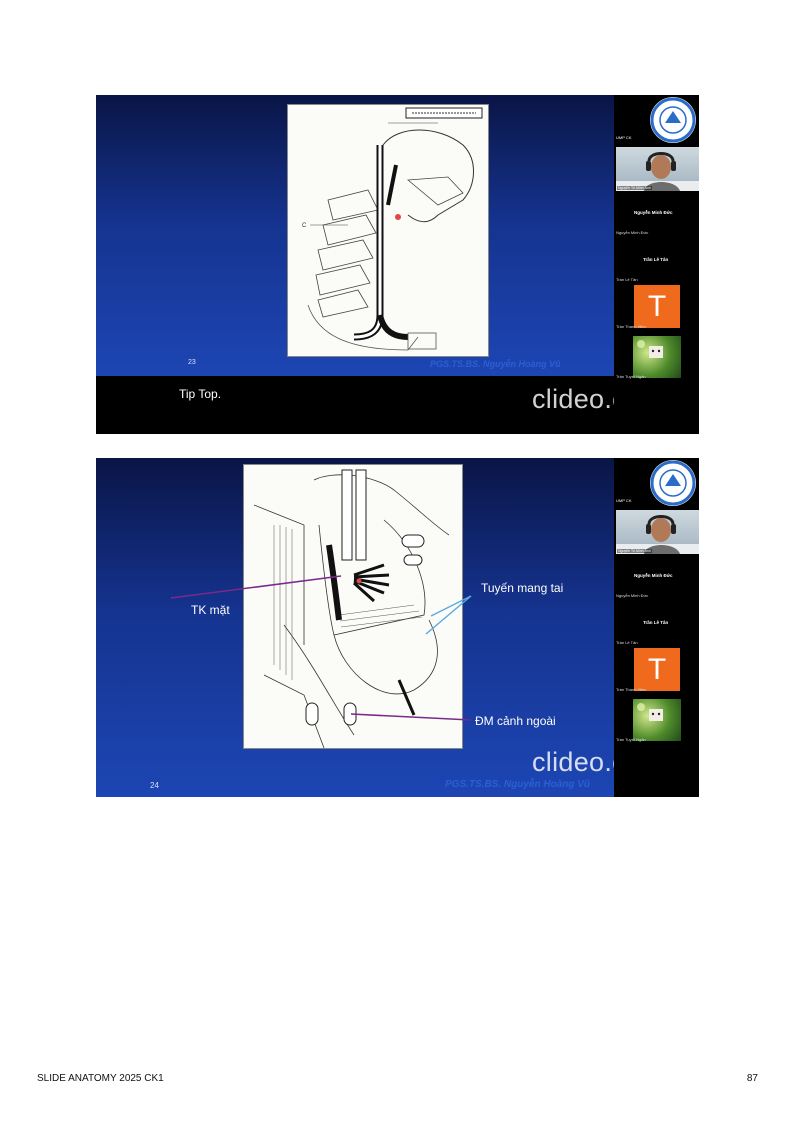  What do you see at coordinates (192, 362) in the screenshot?
I see `slide-number: 23` at bounding box center [192, 362].